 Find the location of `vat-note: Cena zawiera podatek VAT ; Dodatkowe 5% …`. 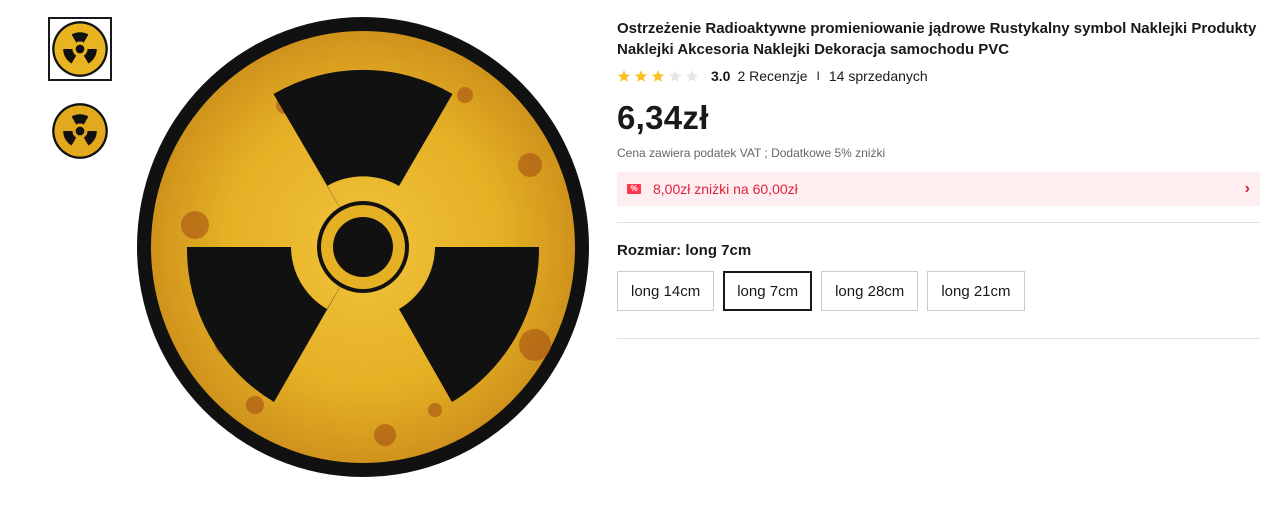

vat-note: Cena zawiera podatek VAT ; Dodatkowe 5% … is located at coordinates (751, 153).